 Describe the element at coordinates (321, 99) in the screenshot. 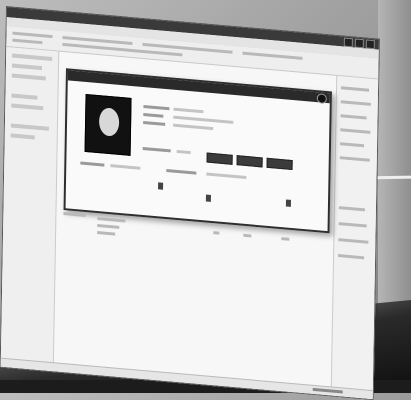

I see `dialog-close-icon` at that location.